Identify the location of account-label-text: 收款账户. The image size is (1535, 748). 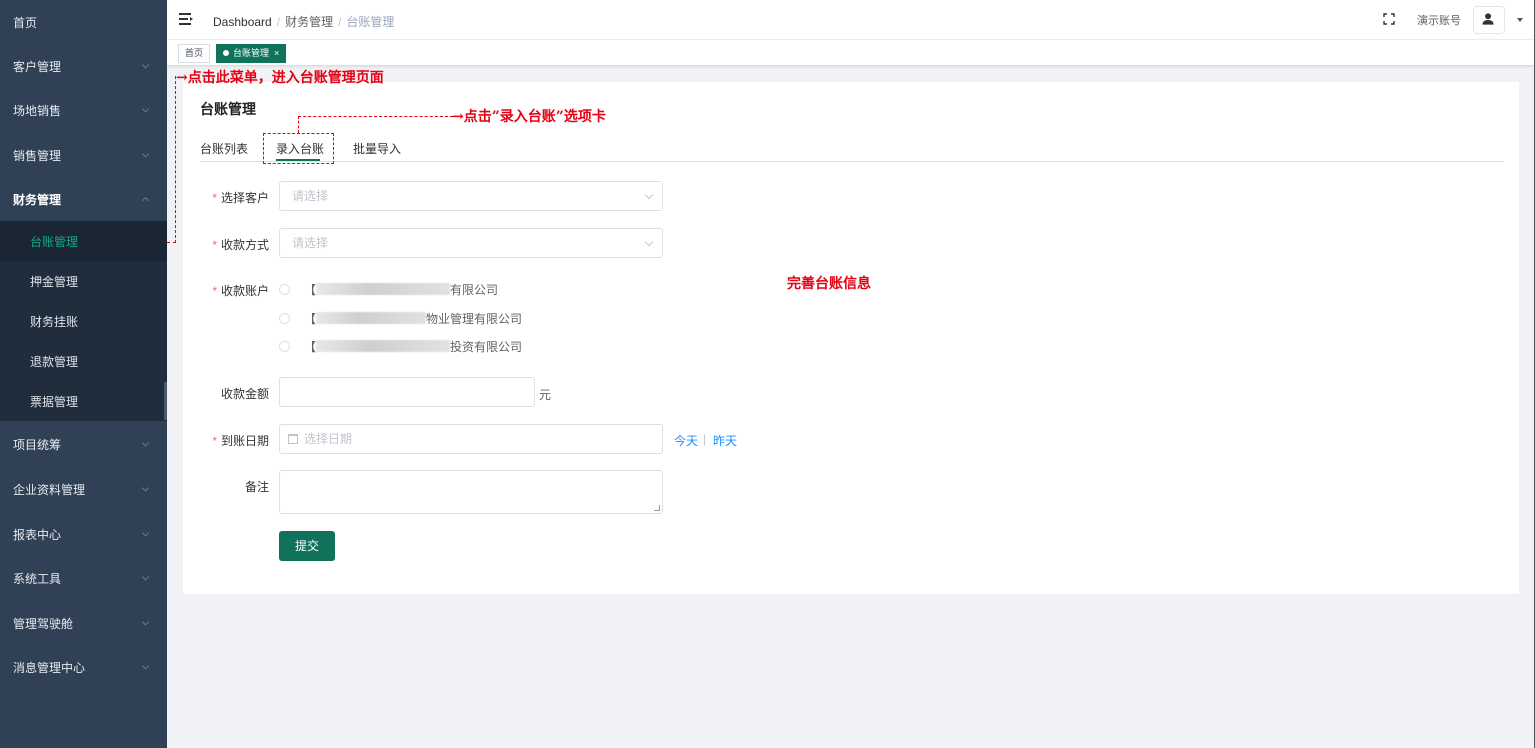
(244, 291).